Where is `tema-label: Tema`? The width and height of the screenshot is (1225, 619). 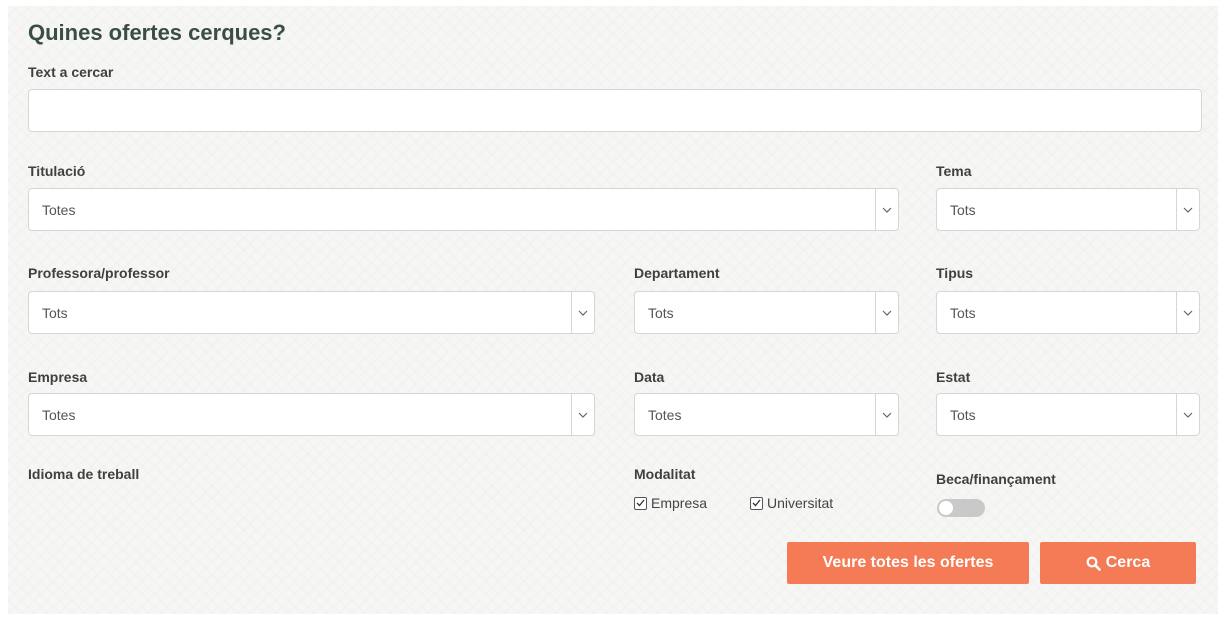
tema-label: Tema is located at coordinates (954, 171).